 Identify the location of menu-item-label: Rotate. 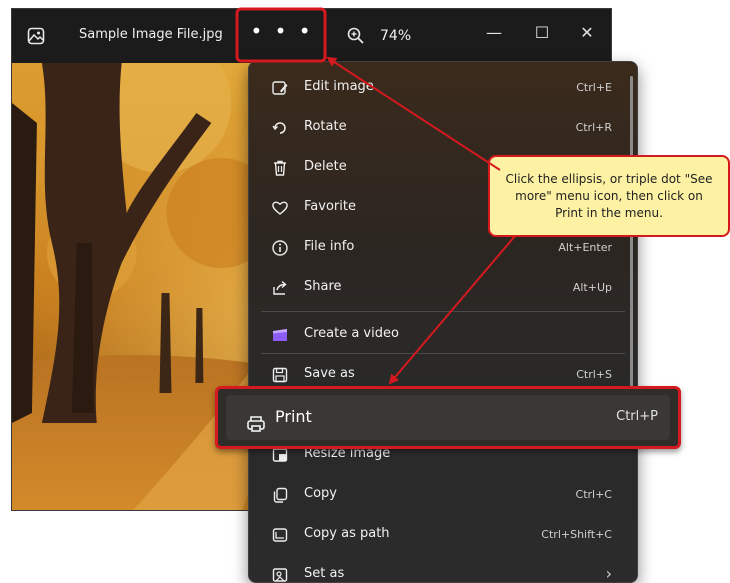
(325, 126).